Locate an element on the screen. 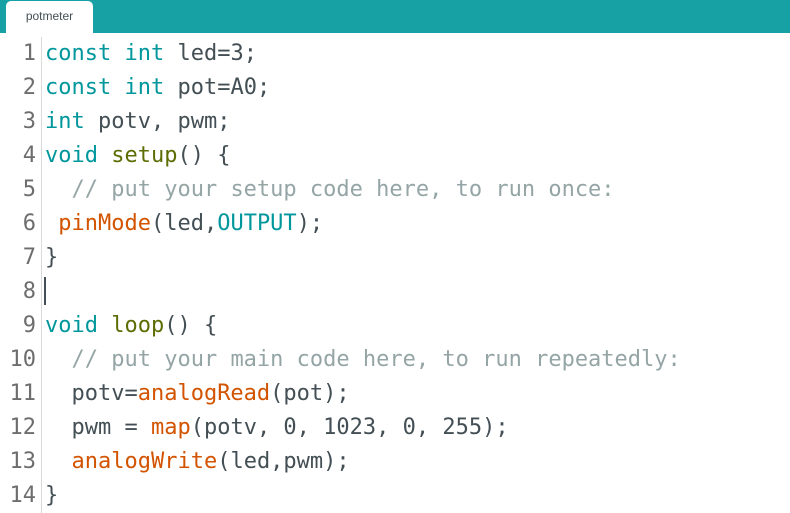 This screenshot has width=790, height=513. code-text: (led, is located at coordinates (184, 223).